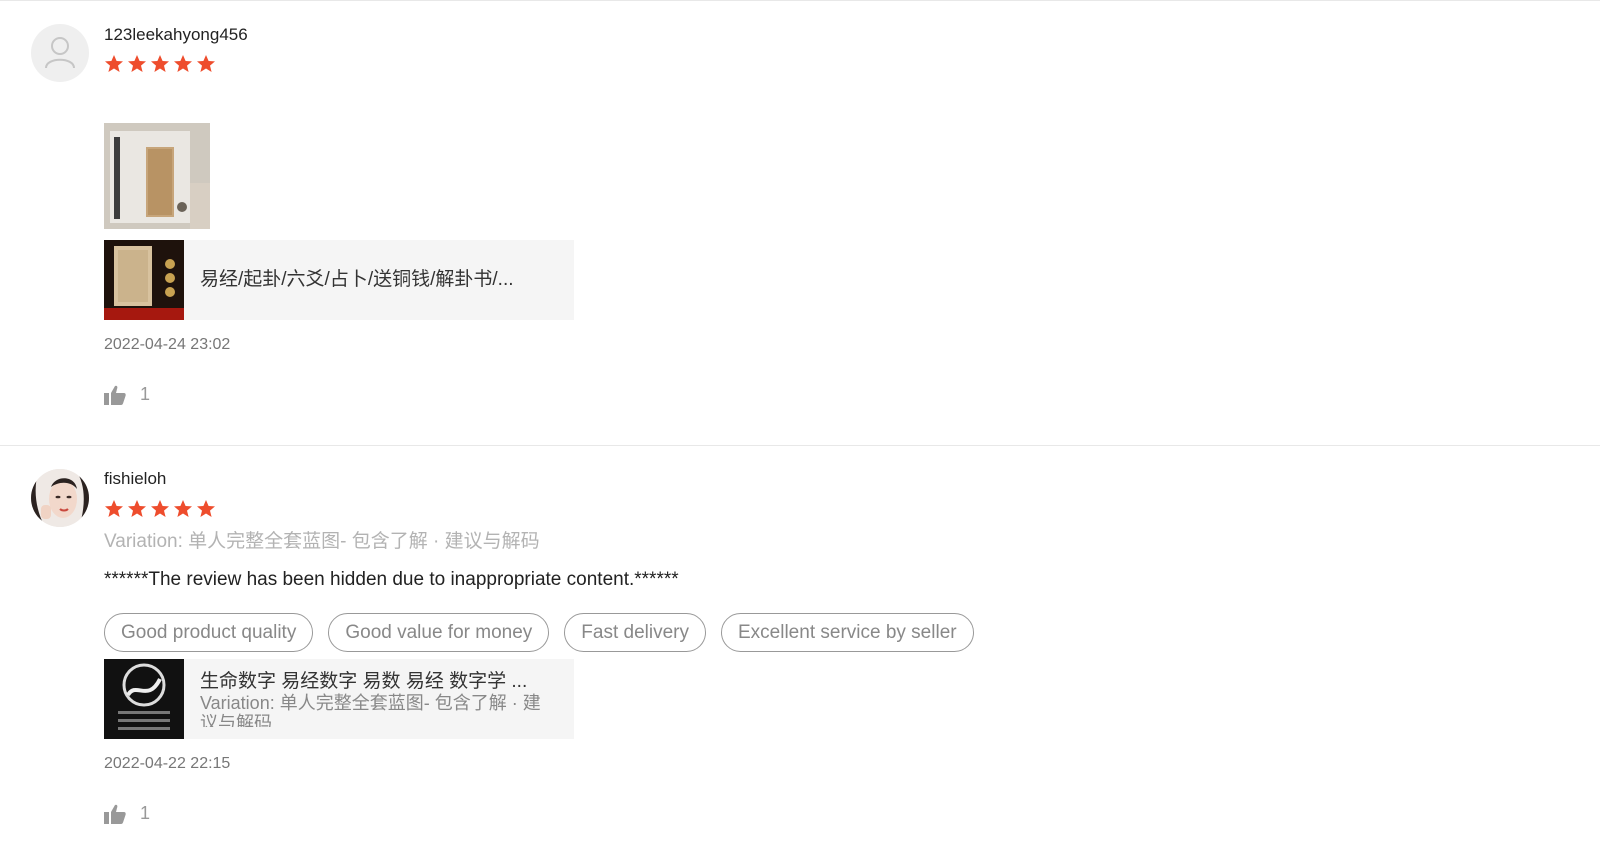 The image size is (1600, 844). What do you see at coordinates (135, 478) in the screenshot?
I see `username: fishieloh` at bounding box center [135, 478].